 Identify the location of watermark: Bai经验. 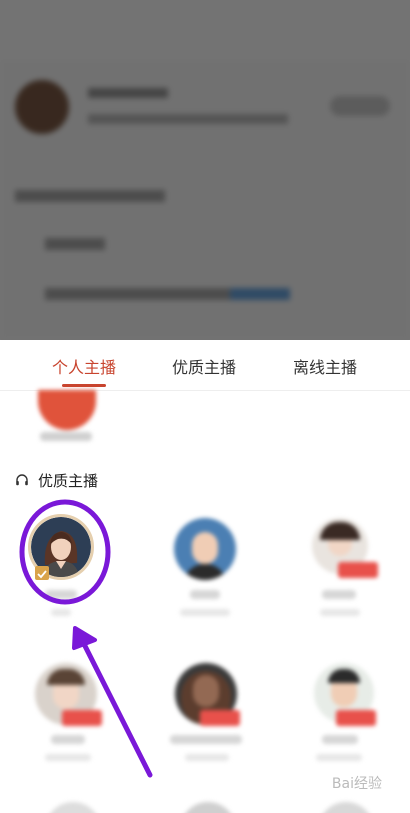
(356, 784).